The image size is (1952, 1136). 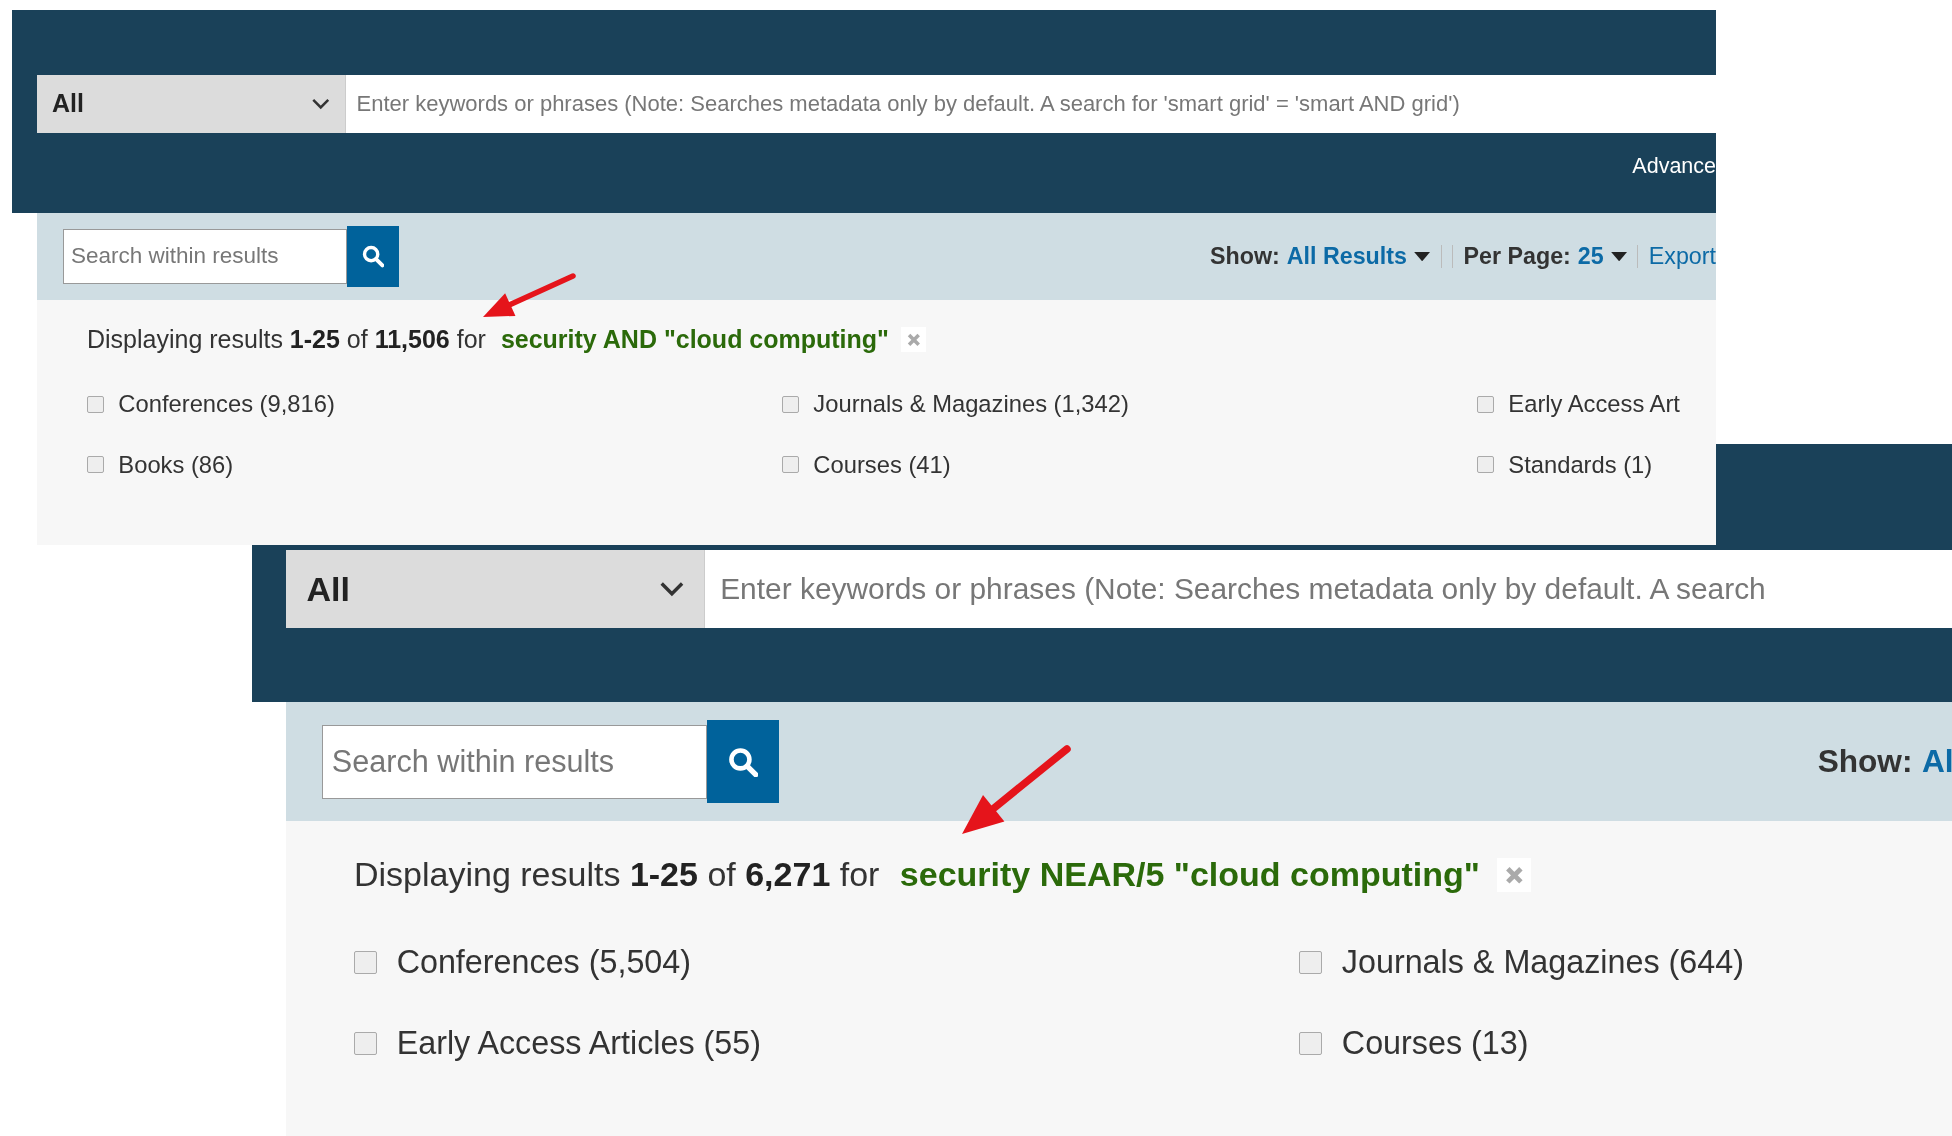 What do you see at coordinates (1580, 464) in the screenshot?
I see `facet-label: Standards (1)` at bounding box center [1580, 464].